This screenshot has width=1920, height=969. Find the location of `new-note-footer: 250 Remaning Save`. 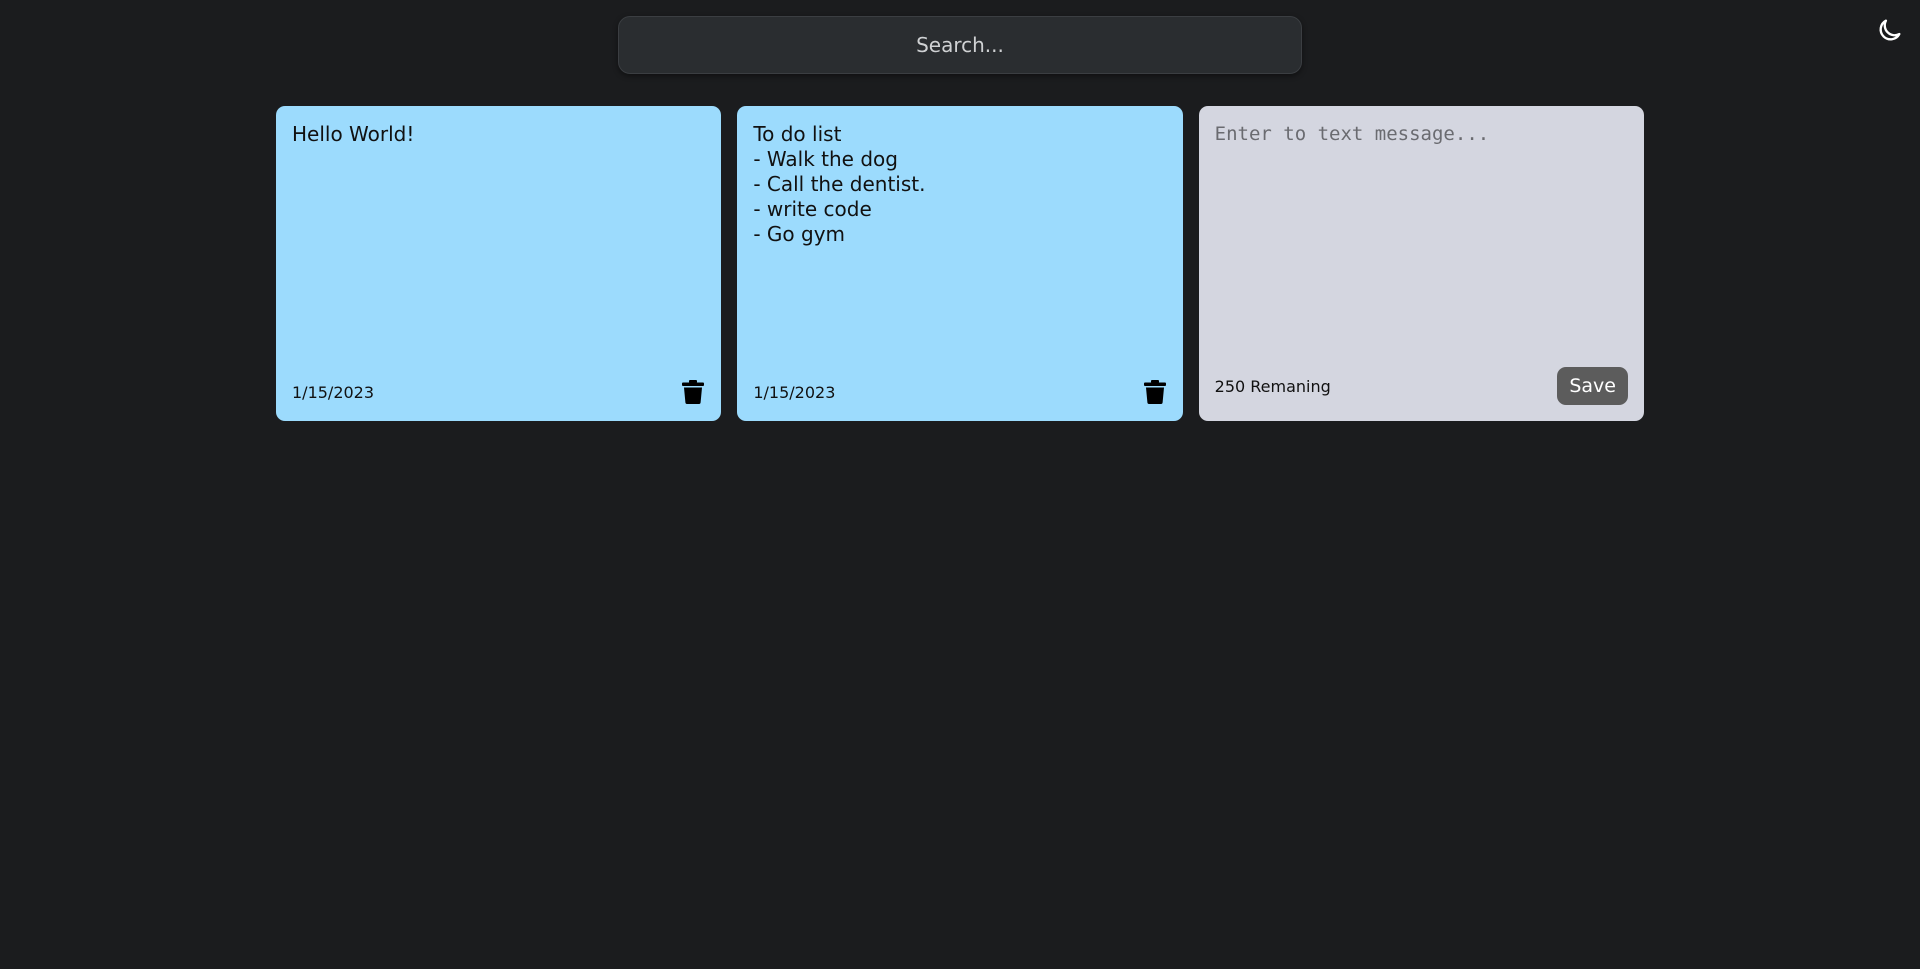

new-note-footer: 250 Remaning Save is located at coordinates (1421, 386).